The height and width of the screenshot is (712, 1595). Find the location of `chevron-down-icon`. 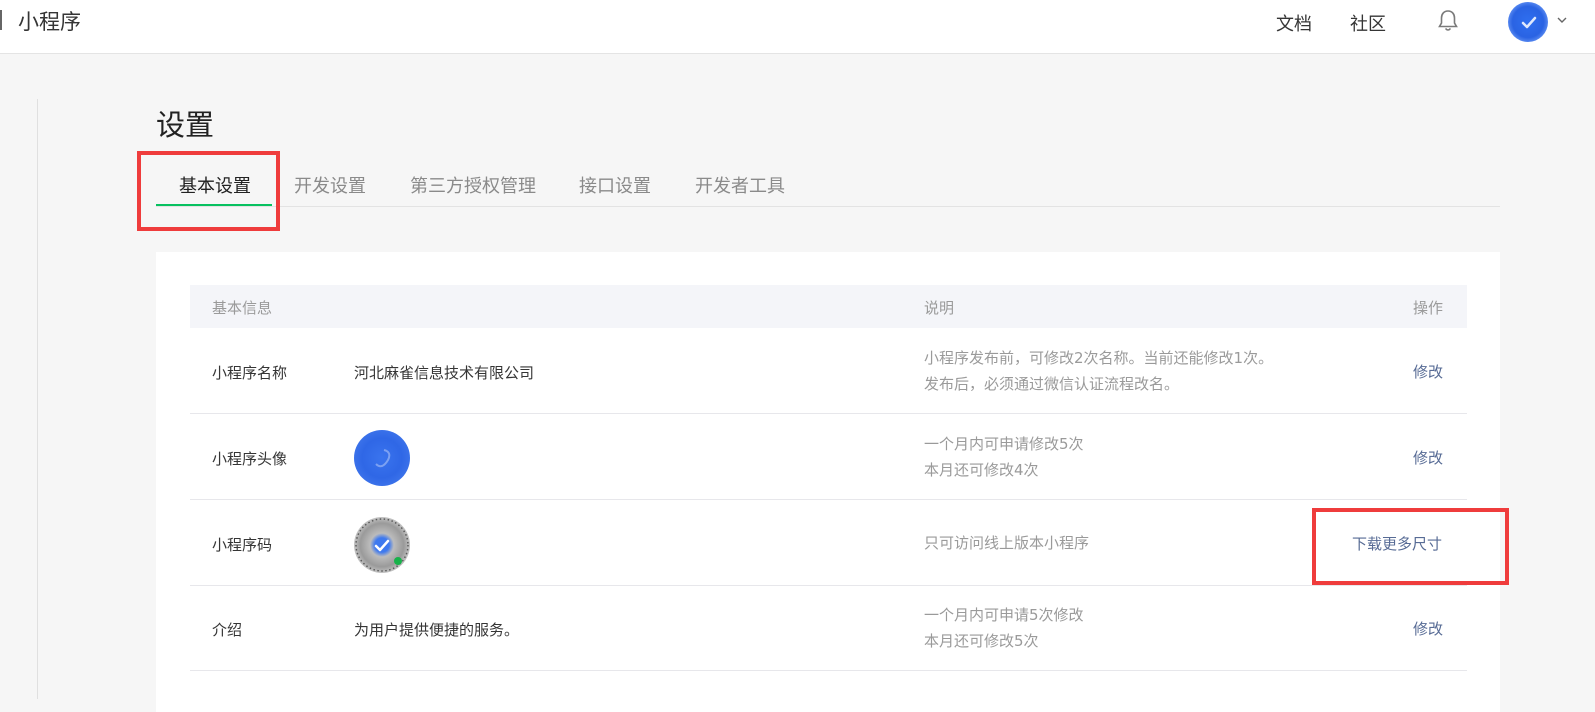

chevron-down-icon is located at coordinates (1562, 20).